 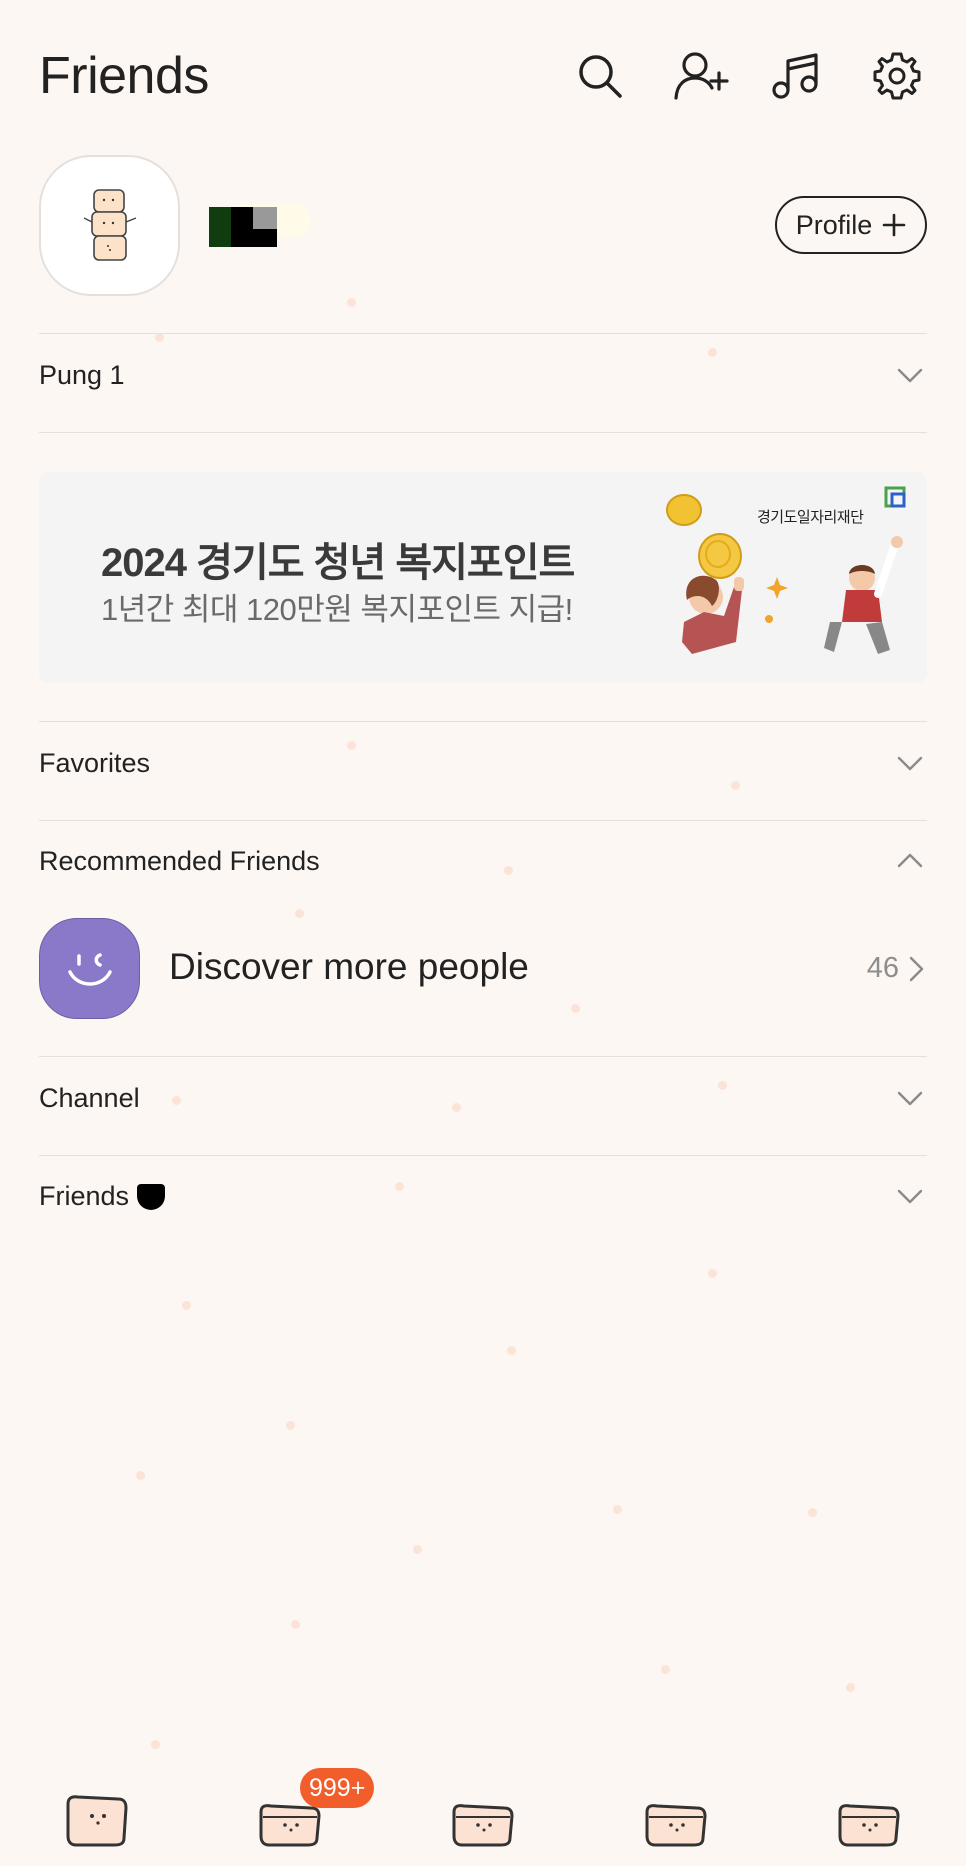 I want to click on add-friend-button, so click(x=701, y=76).